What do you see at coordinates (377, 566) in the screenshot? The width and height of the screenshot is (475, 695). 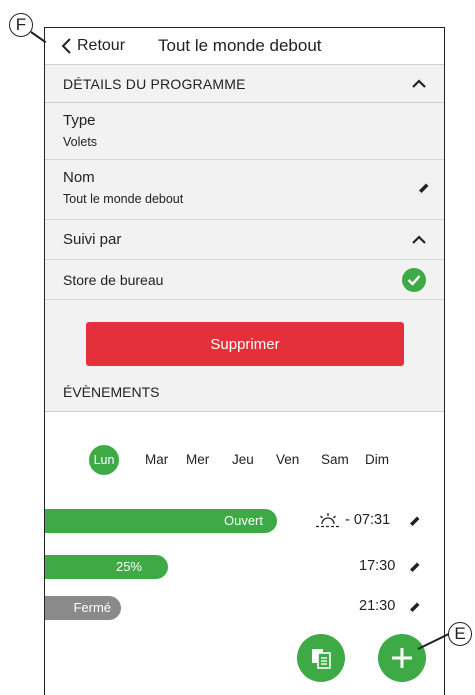 I see `event-time: 17:30` at bounding box center [377, 566].